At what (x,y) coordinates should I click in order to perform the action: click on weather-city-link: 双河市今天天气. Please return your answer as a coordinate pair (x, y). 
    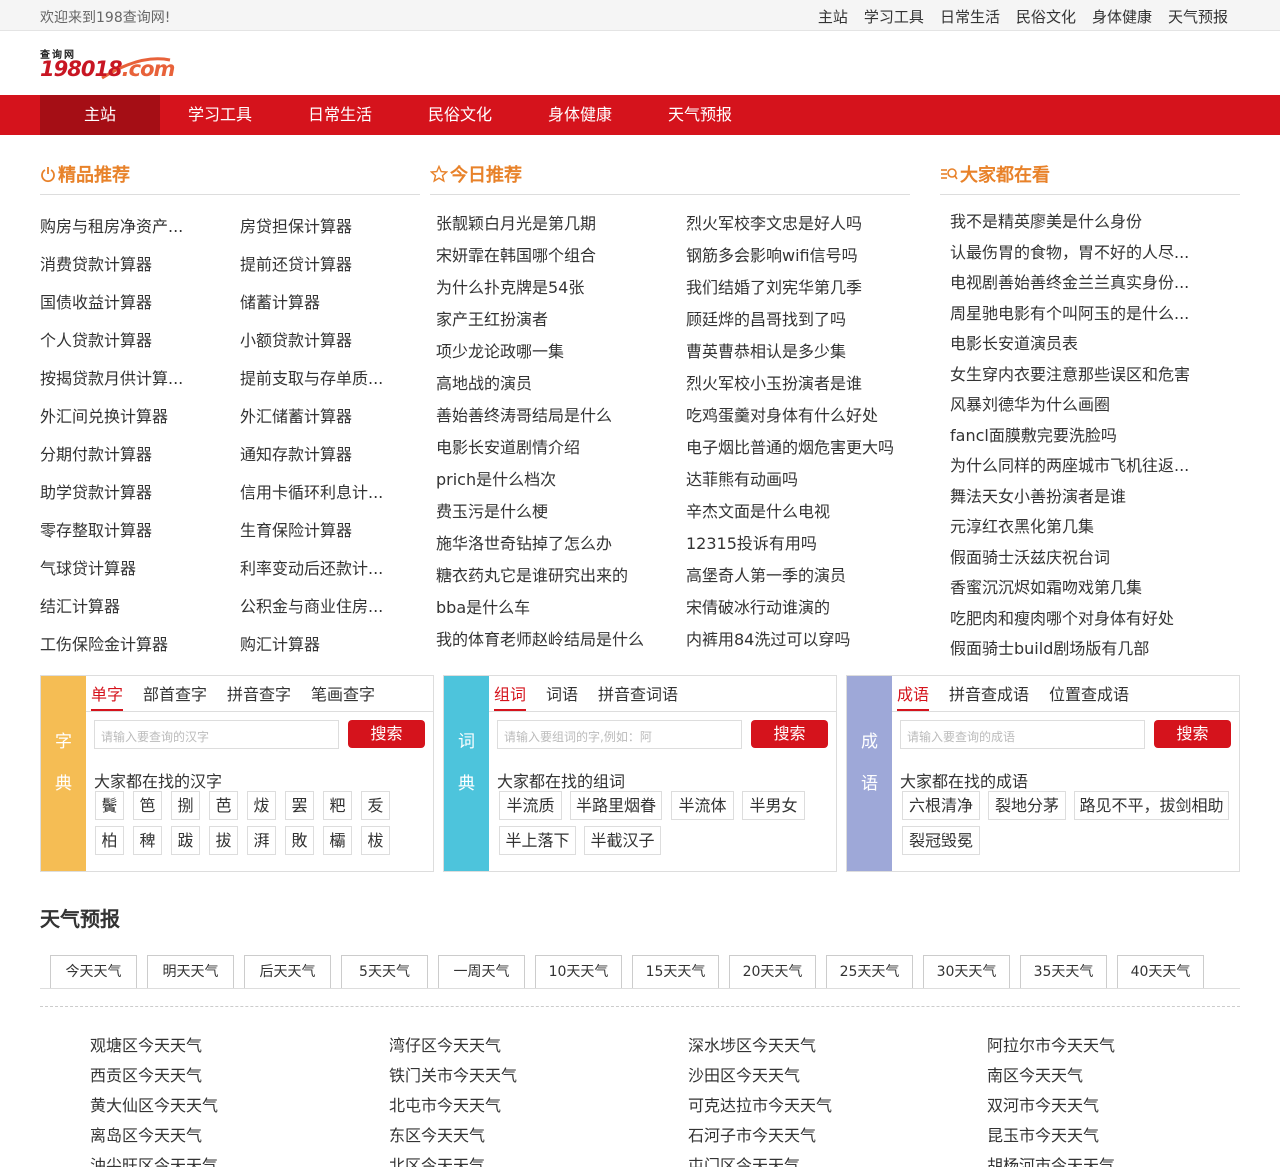
    Looking at the image, I should click on (1043, 1104).